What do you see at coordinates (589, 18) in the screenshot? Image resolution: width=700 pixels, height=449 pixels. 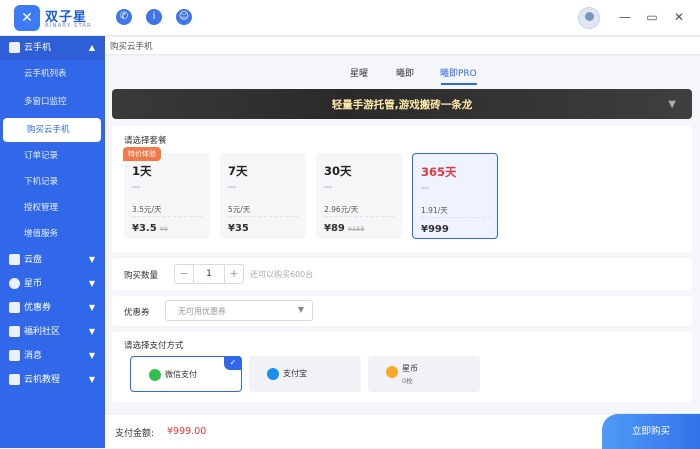 I see `avatar` at bounding box center [589, 18].